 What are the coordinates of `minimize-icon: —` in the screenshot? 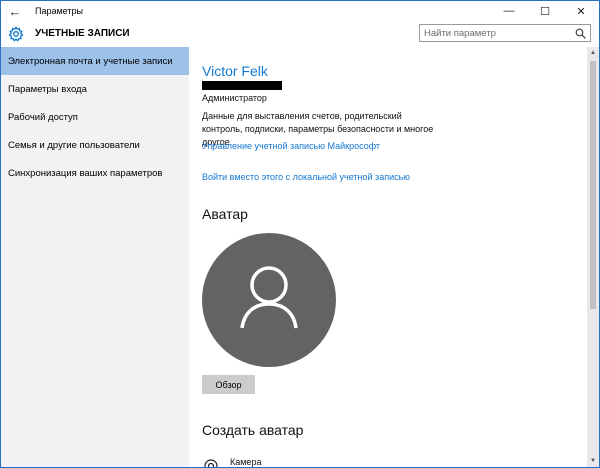 It's located at (509, 11).